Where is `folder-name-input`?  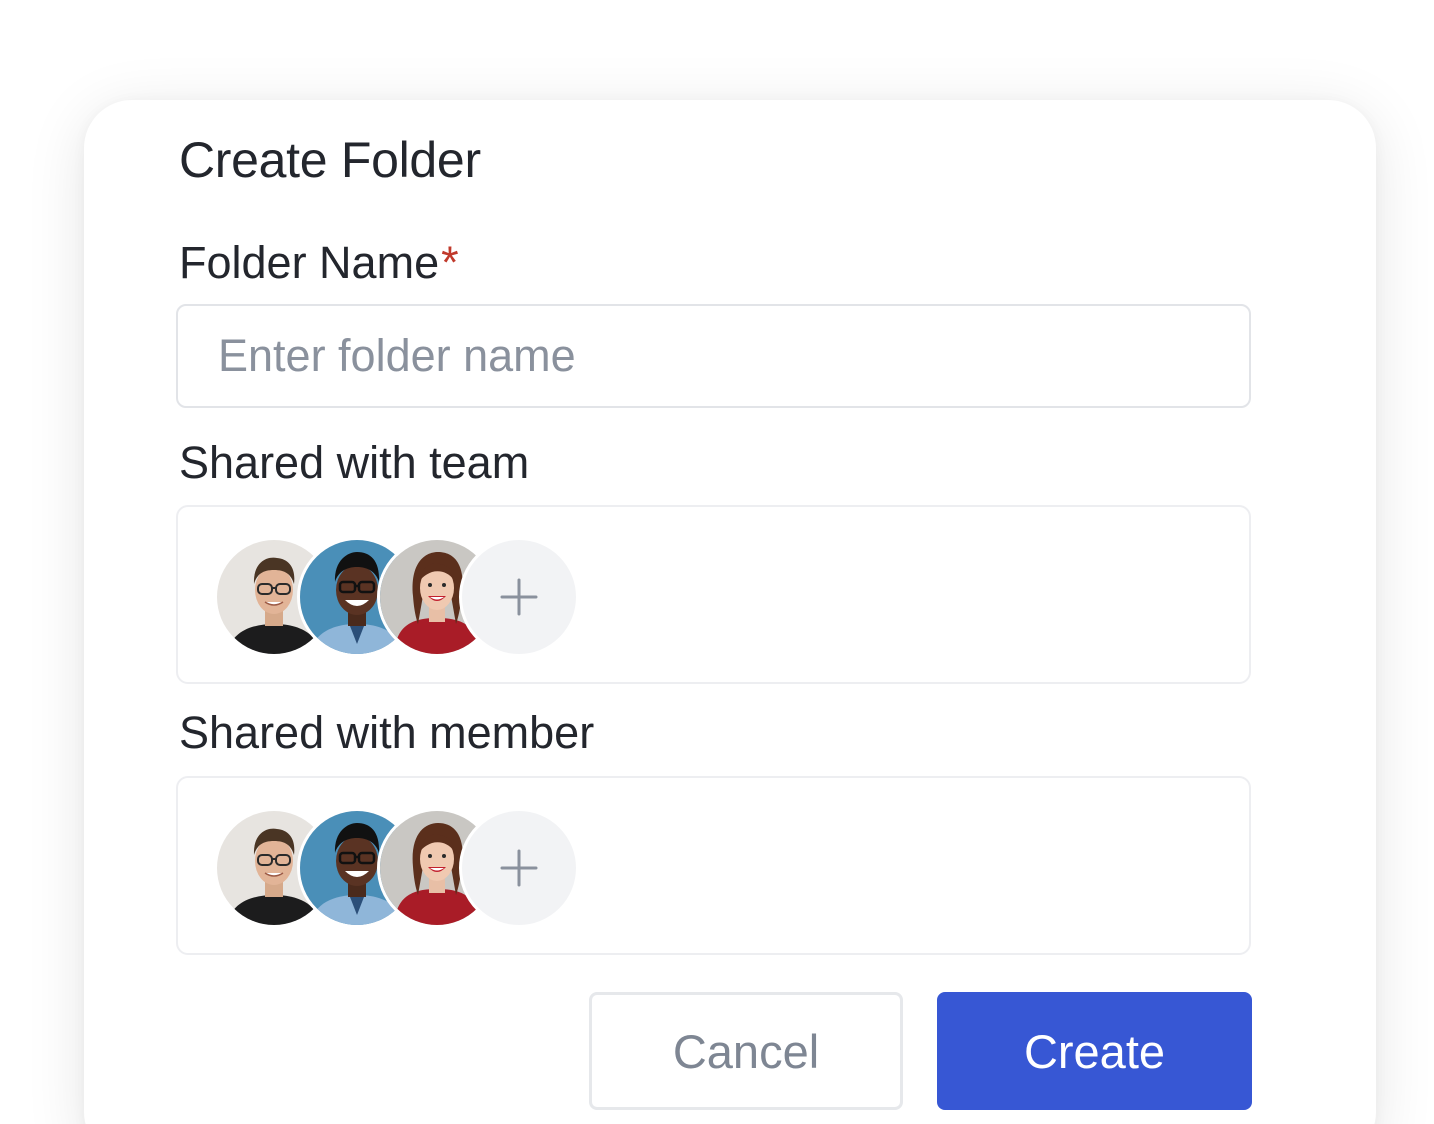 folder-name-input is located at coordinates (713, 356).